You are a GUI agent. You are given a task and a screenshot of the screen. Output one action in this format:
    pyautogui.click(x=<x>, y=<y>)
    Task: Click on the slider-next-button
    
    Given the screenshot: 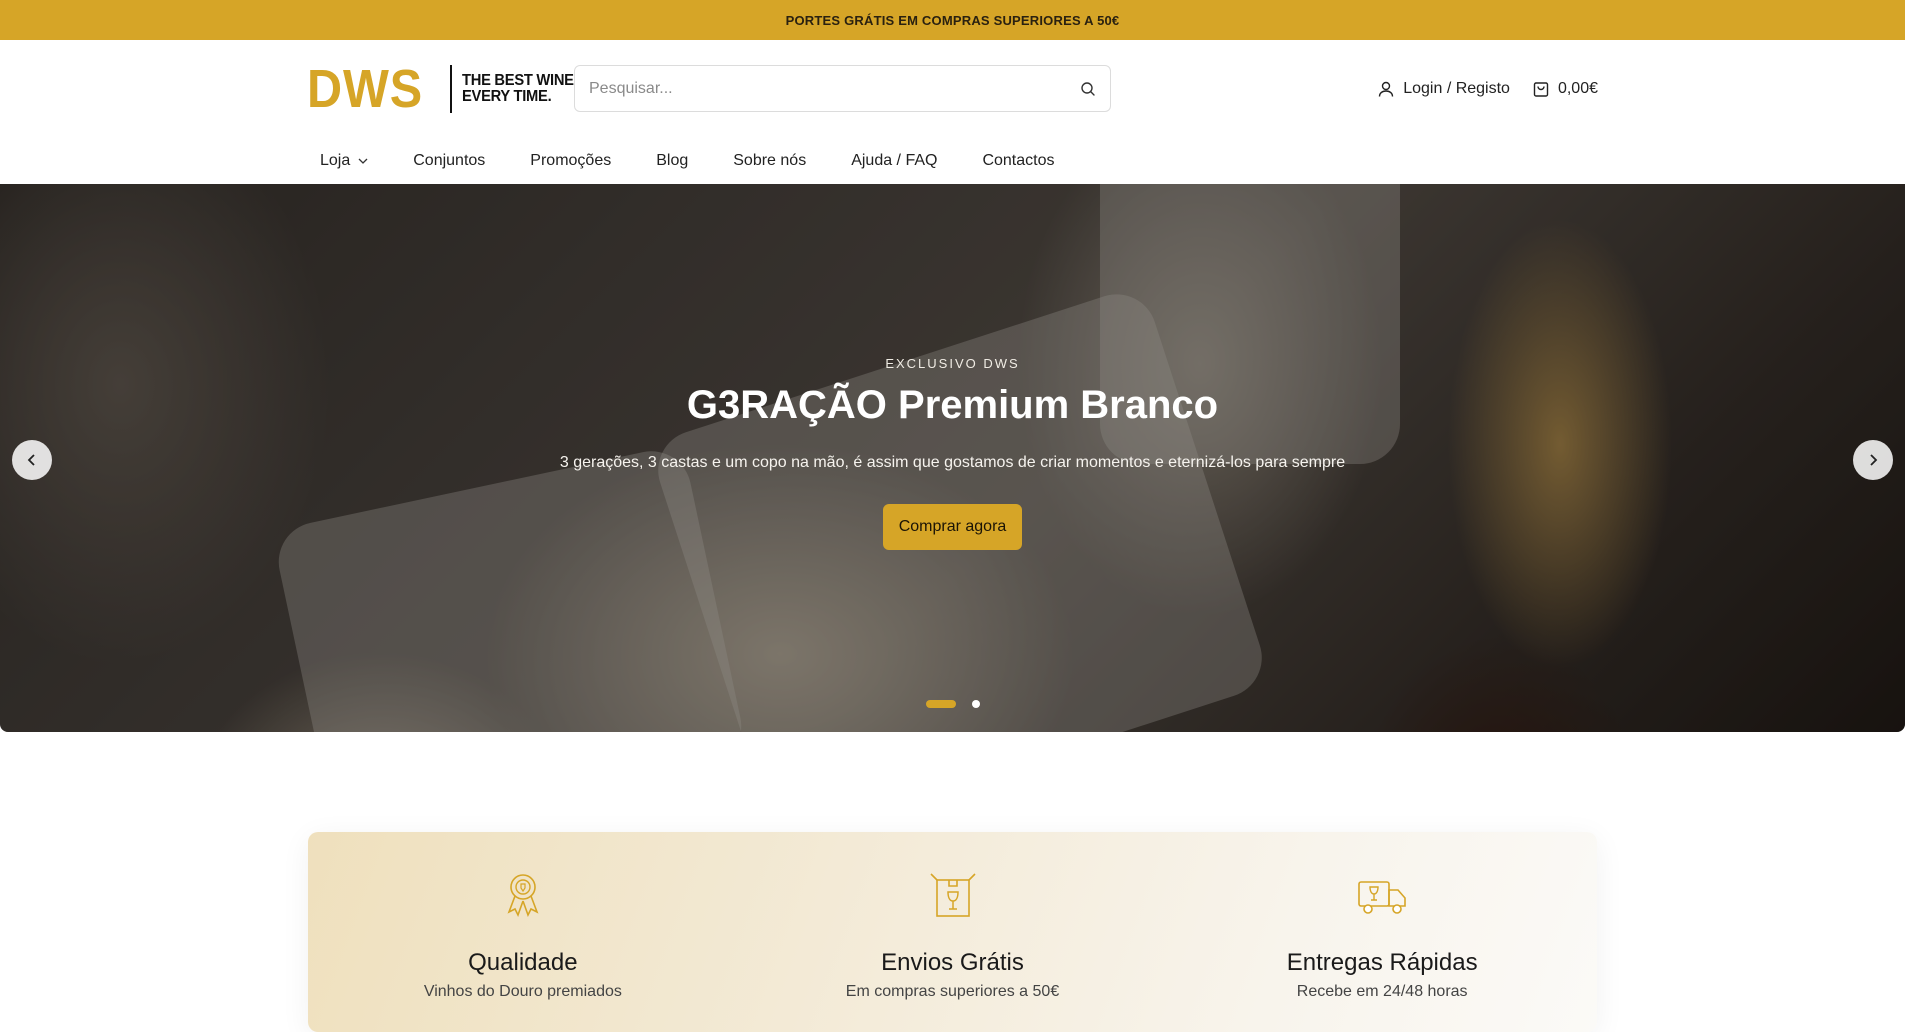 What is the action you would take?
    pyautogui.click(x=1873, y=460)
    